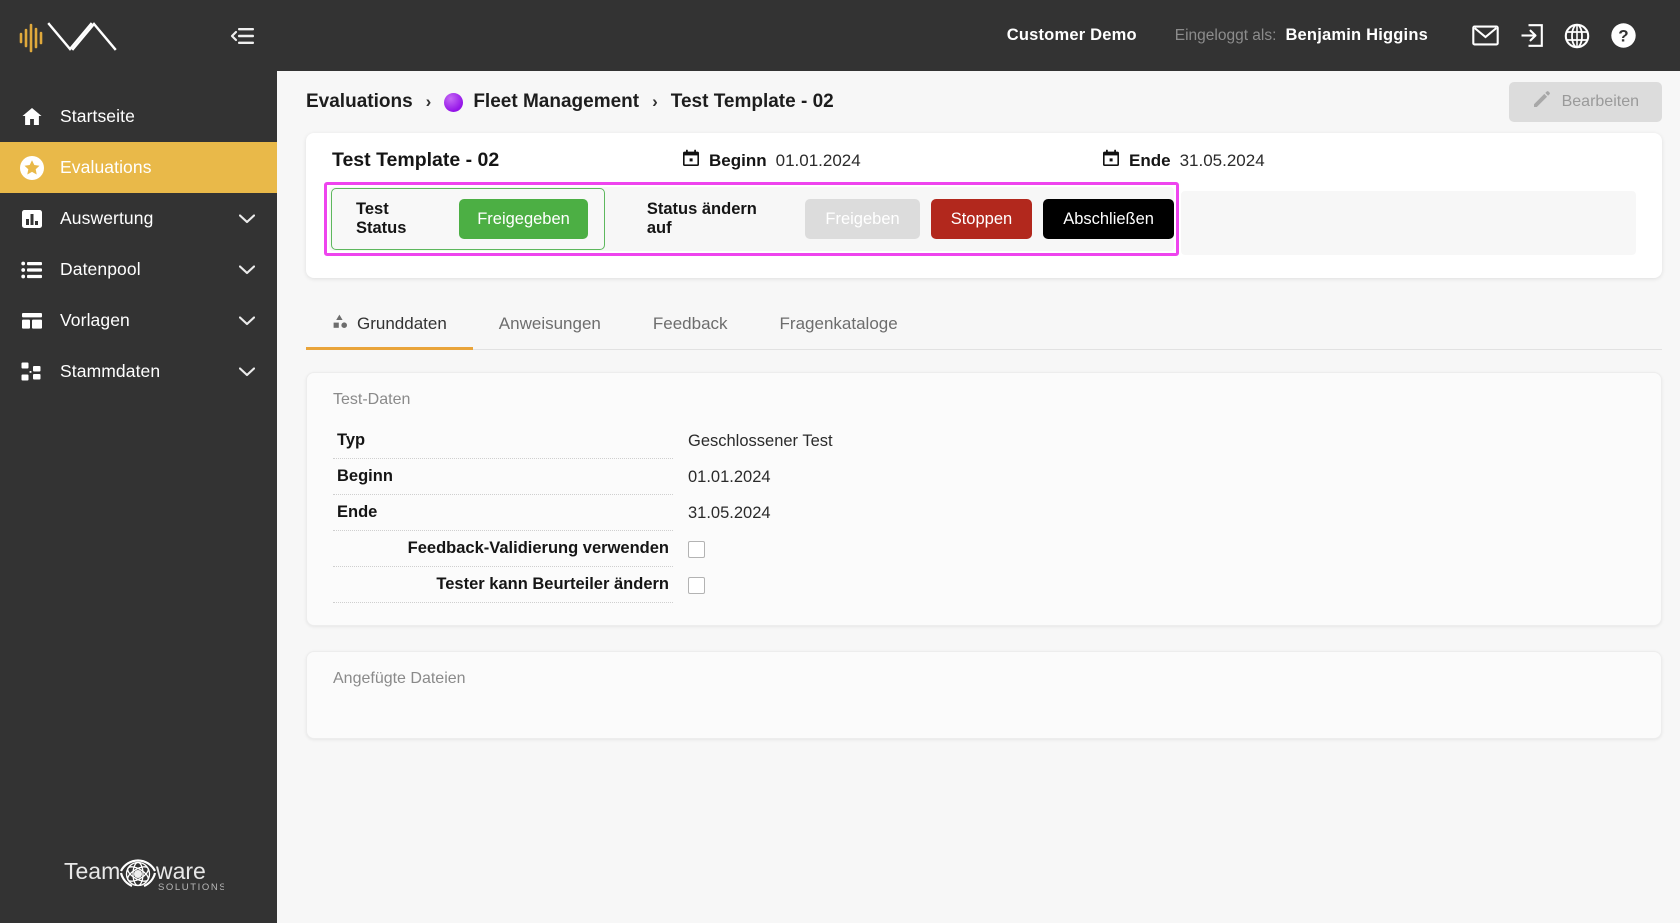 Image resolution: width=1680 pixels, height=923 pixels. I want to click on begin-label: Beginn, so click(738, 160).